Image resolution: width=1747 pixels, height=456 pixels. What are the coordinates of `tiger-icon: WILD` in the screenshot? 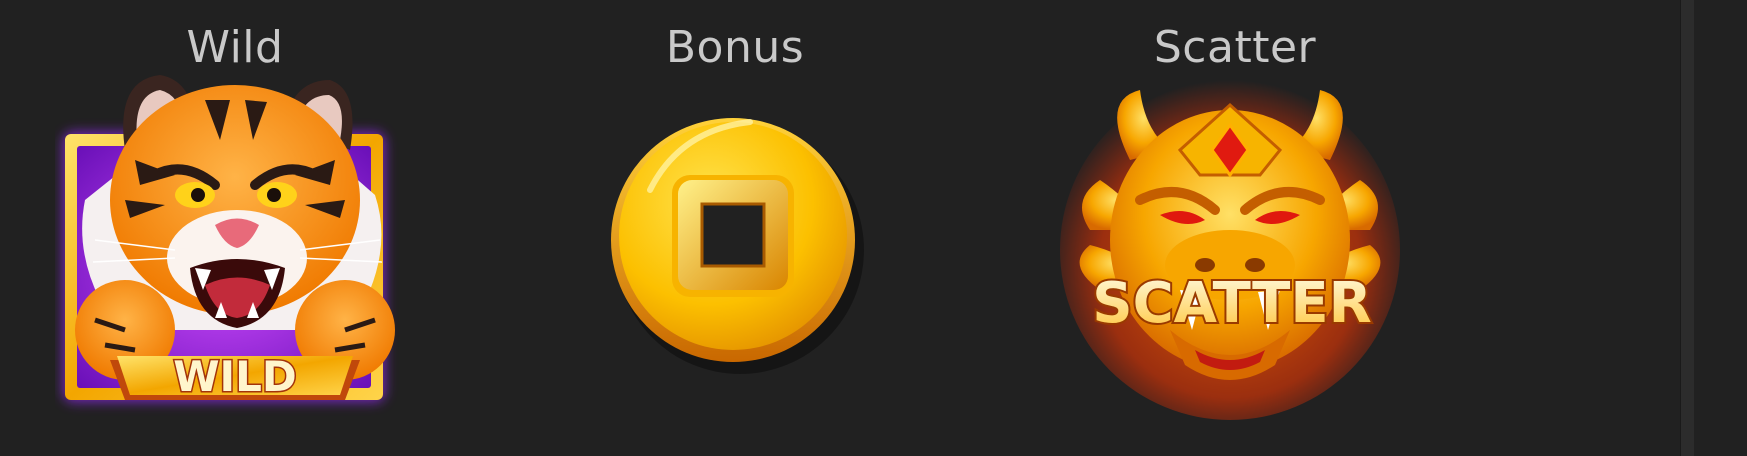 It's located at (229, 239).